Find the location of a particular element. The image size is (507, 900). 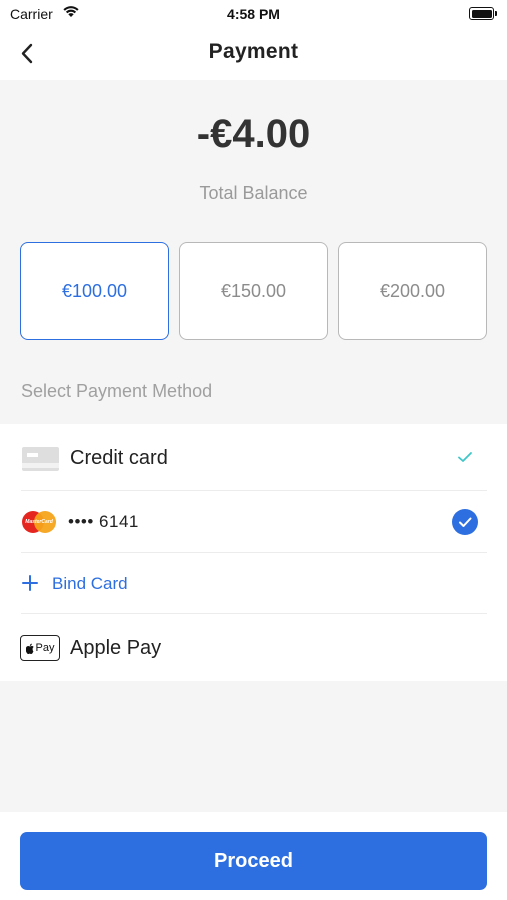

masked-card-number: •••• 6141 is located at coordinates (103, 521).